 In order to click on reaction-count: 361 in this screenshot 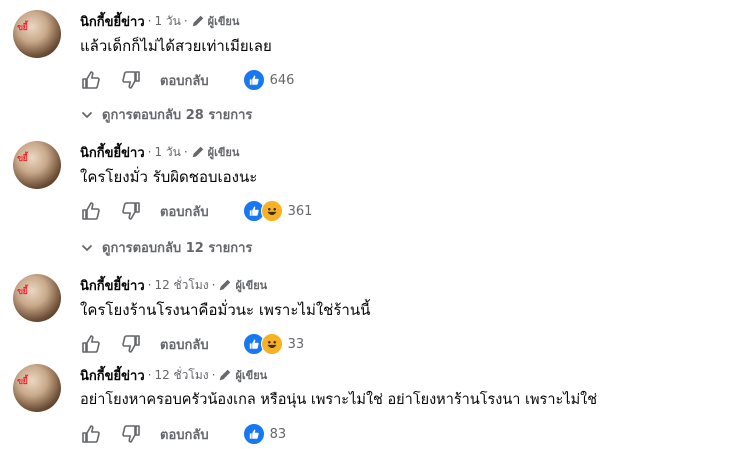, I will do `click(300, 211)`.